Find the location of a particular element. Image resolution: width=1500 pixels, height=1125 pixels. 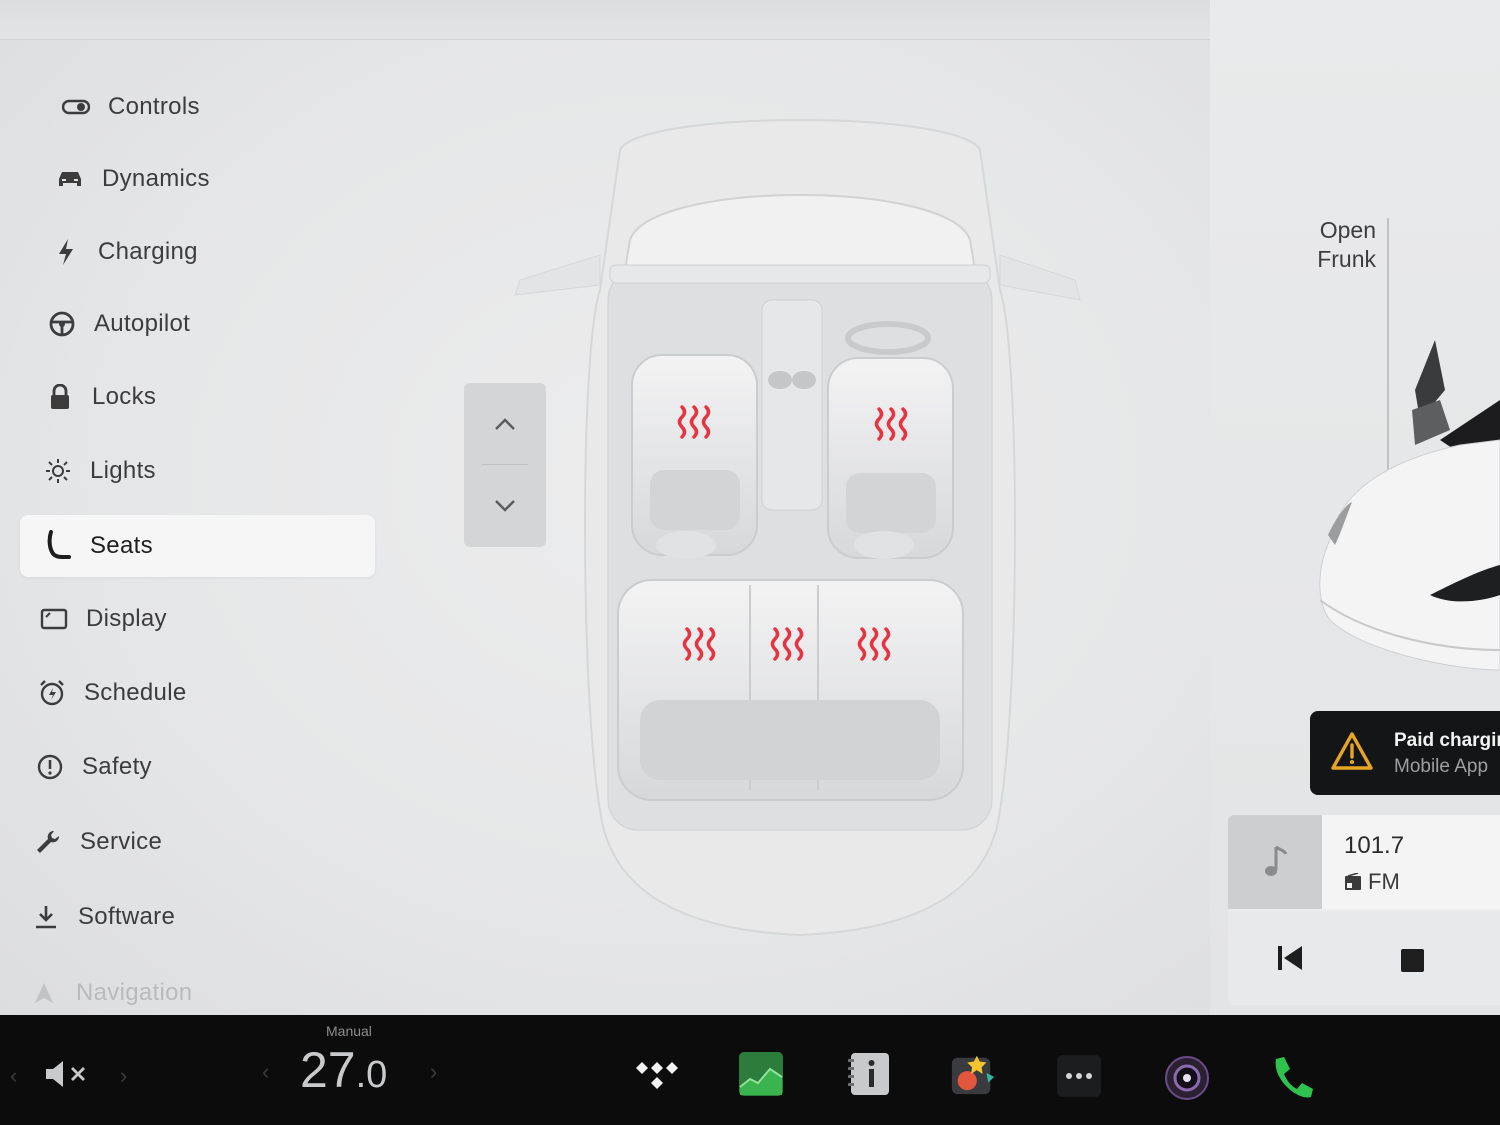

sidebar-item-software: Software is located at coordinates (203, 917).